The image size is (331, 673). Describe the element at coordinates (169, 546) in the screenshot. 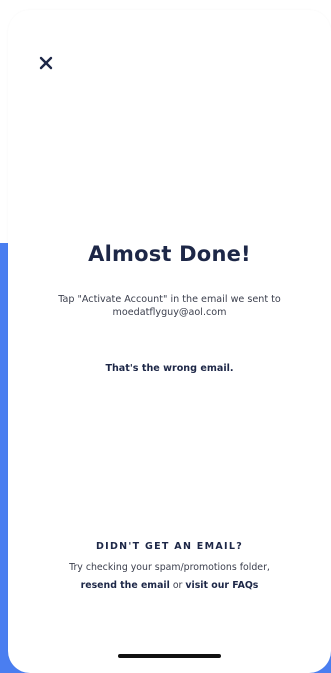

I see `didnt-get-email-heading: DIDN'T GET AN EMAIL?` at that location.